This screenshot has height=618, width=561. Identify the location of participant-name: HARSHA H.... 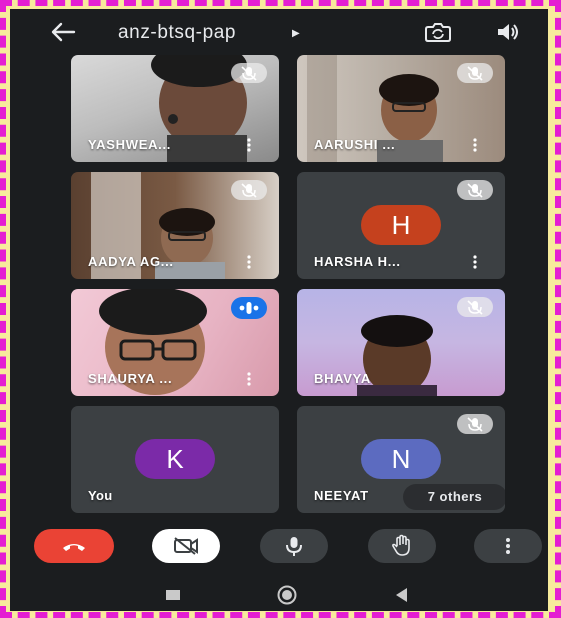
(357, 261).